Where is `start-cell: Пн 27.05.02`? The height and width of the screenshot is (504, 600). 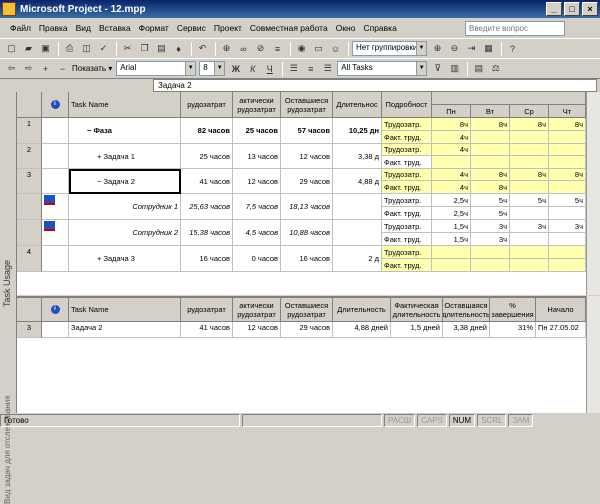 start-cell: Пн 27.05.02 is located at coordinates (561, 330).